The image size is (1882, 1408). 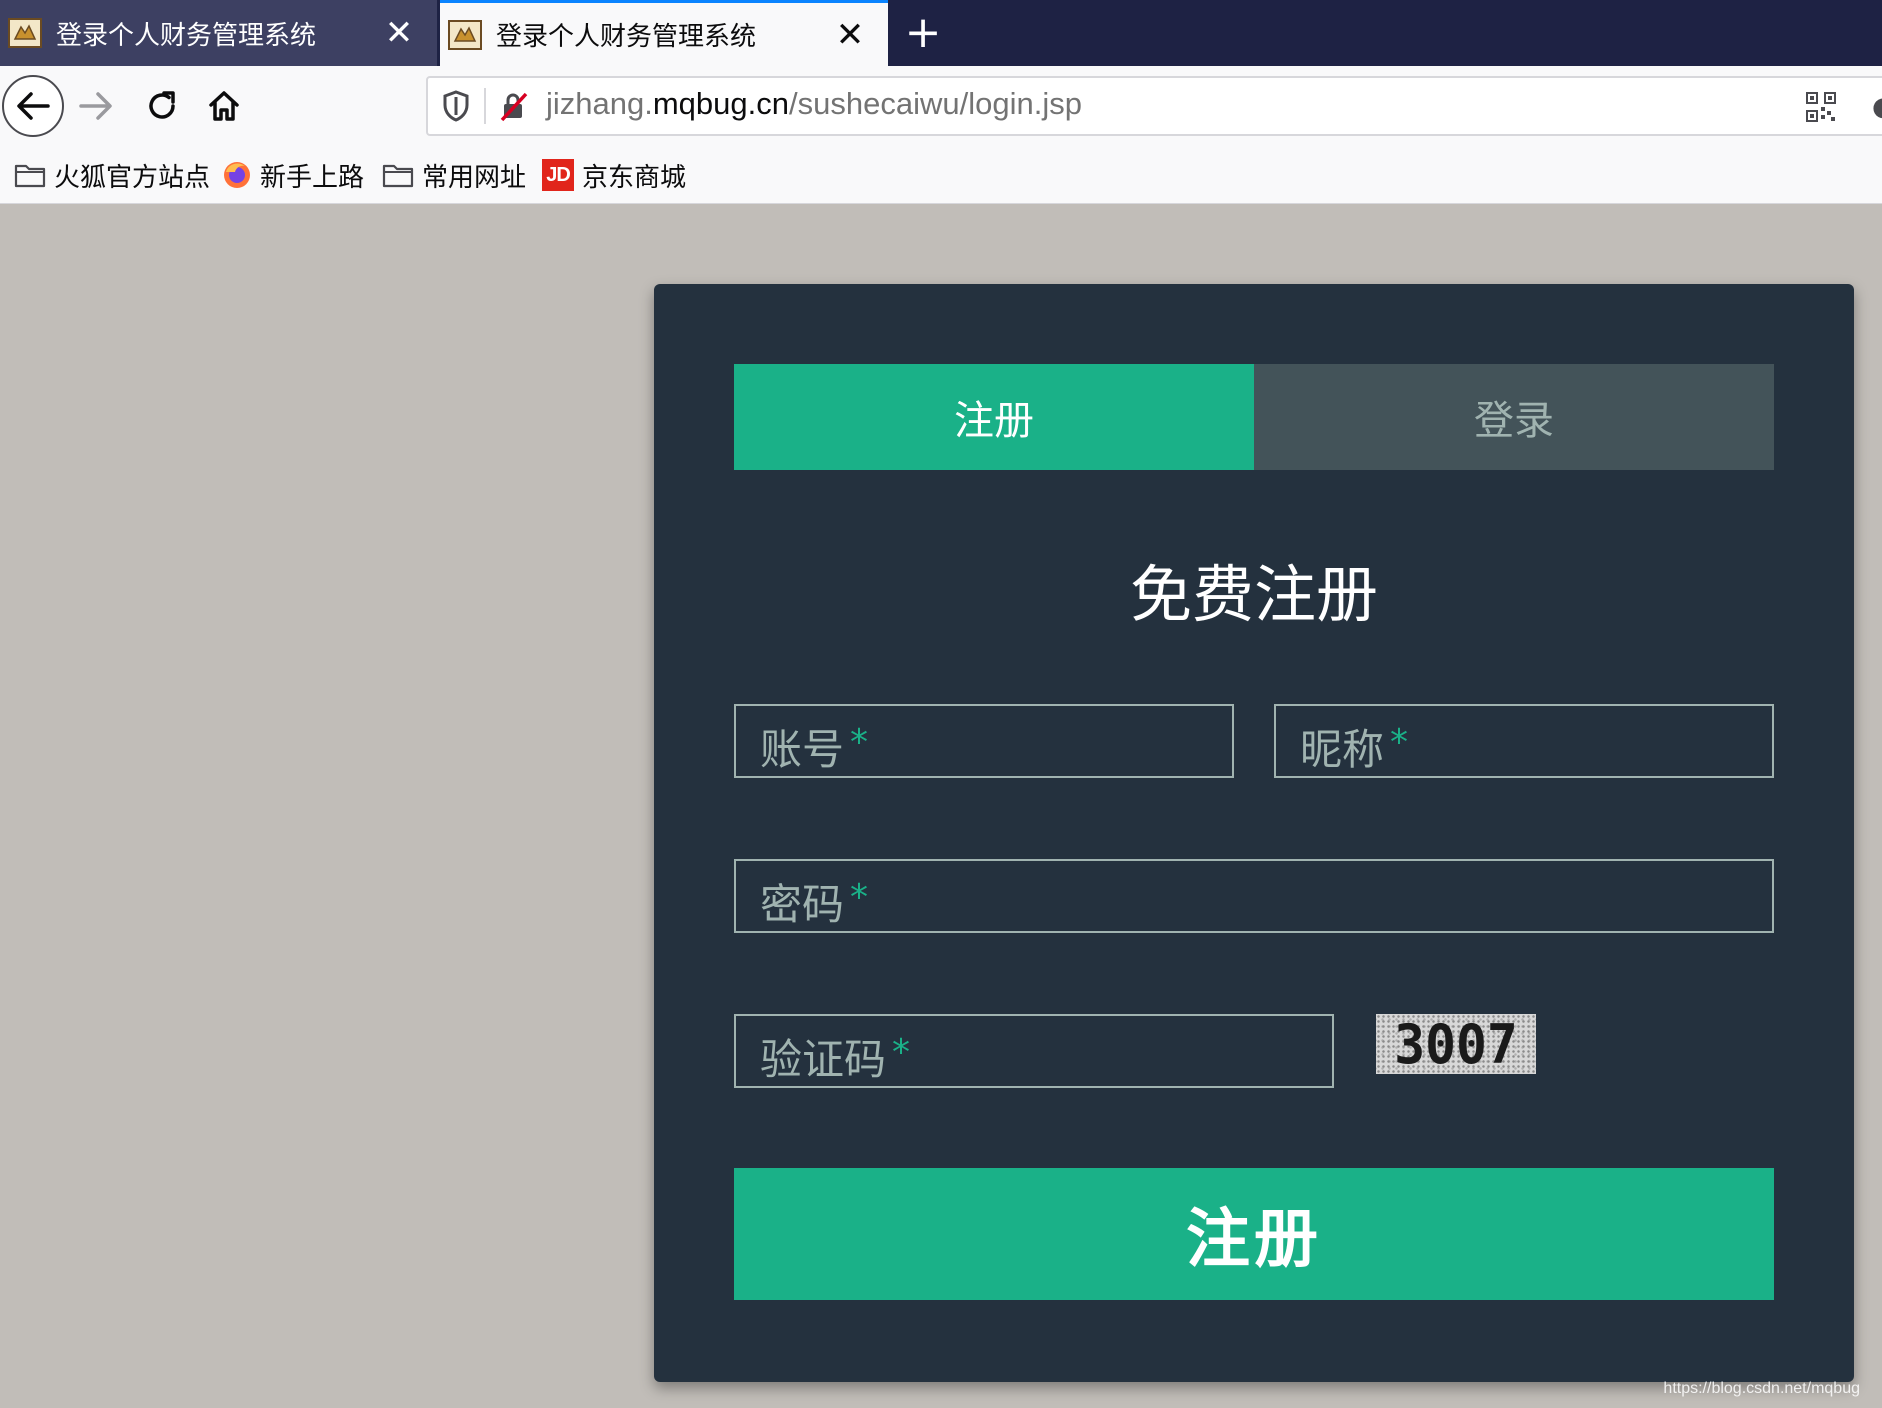 What do you see at coordinates (1821, 109) in the screenshot?
I see `qr-code-icon` at bounding box center [1821, 109].